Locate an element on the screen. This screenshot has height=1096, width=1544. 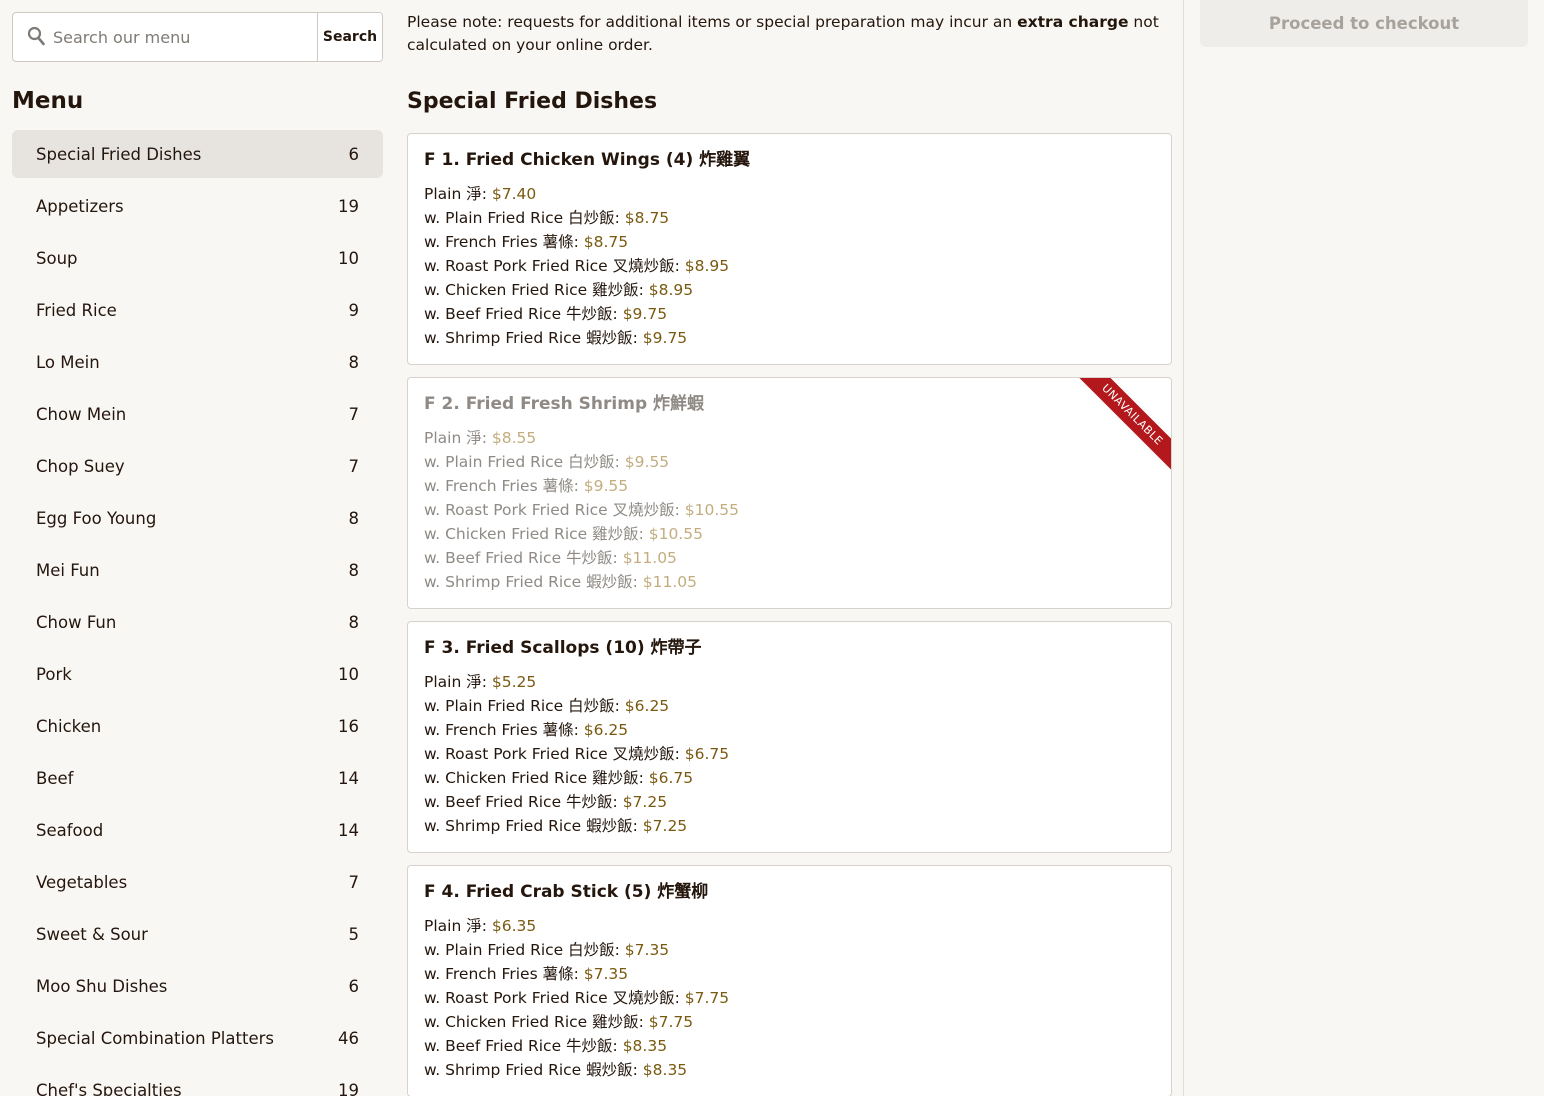
category-label: Moo Shu Dishes is located at coordinates (102, 986).